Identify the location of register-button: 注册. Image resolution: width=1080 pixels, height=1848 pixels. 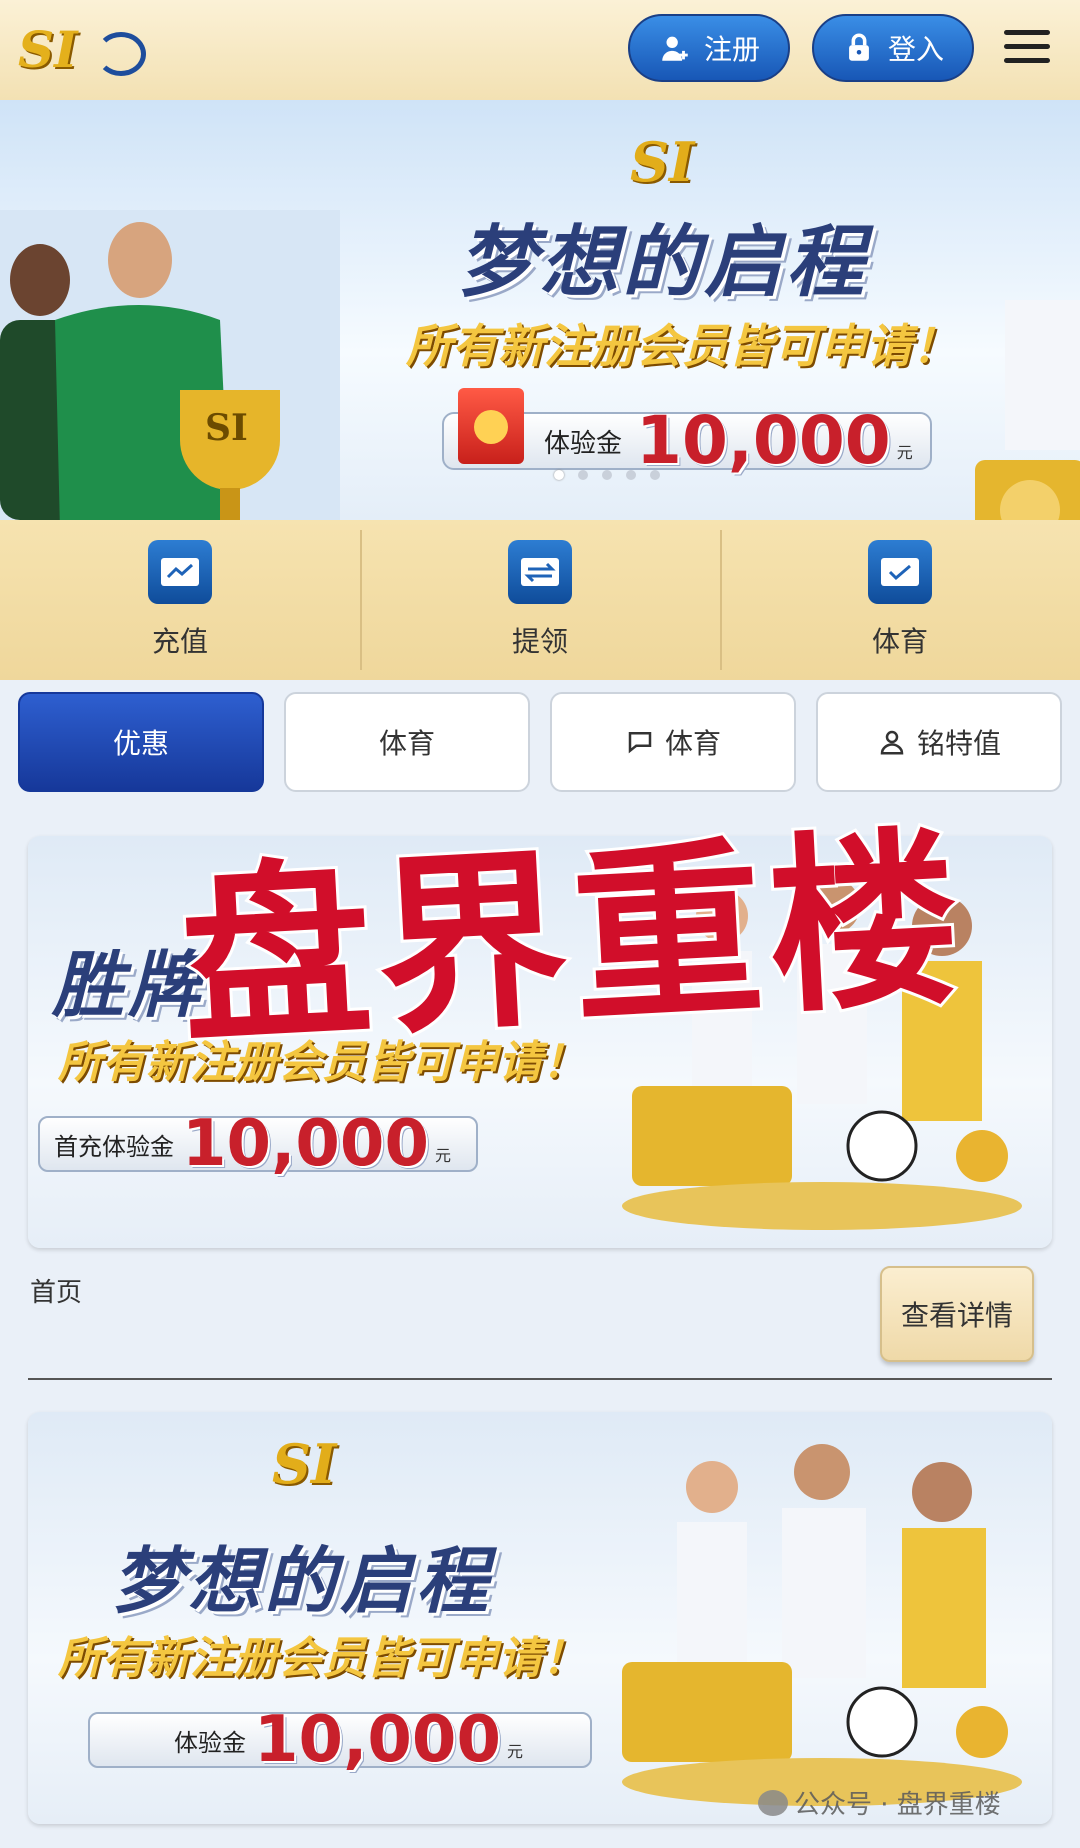
(709, 48).